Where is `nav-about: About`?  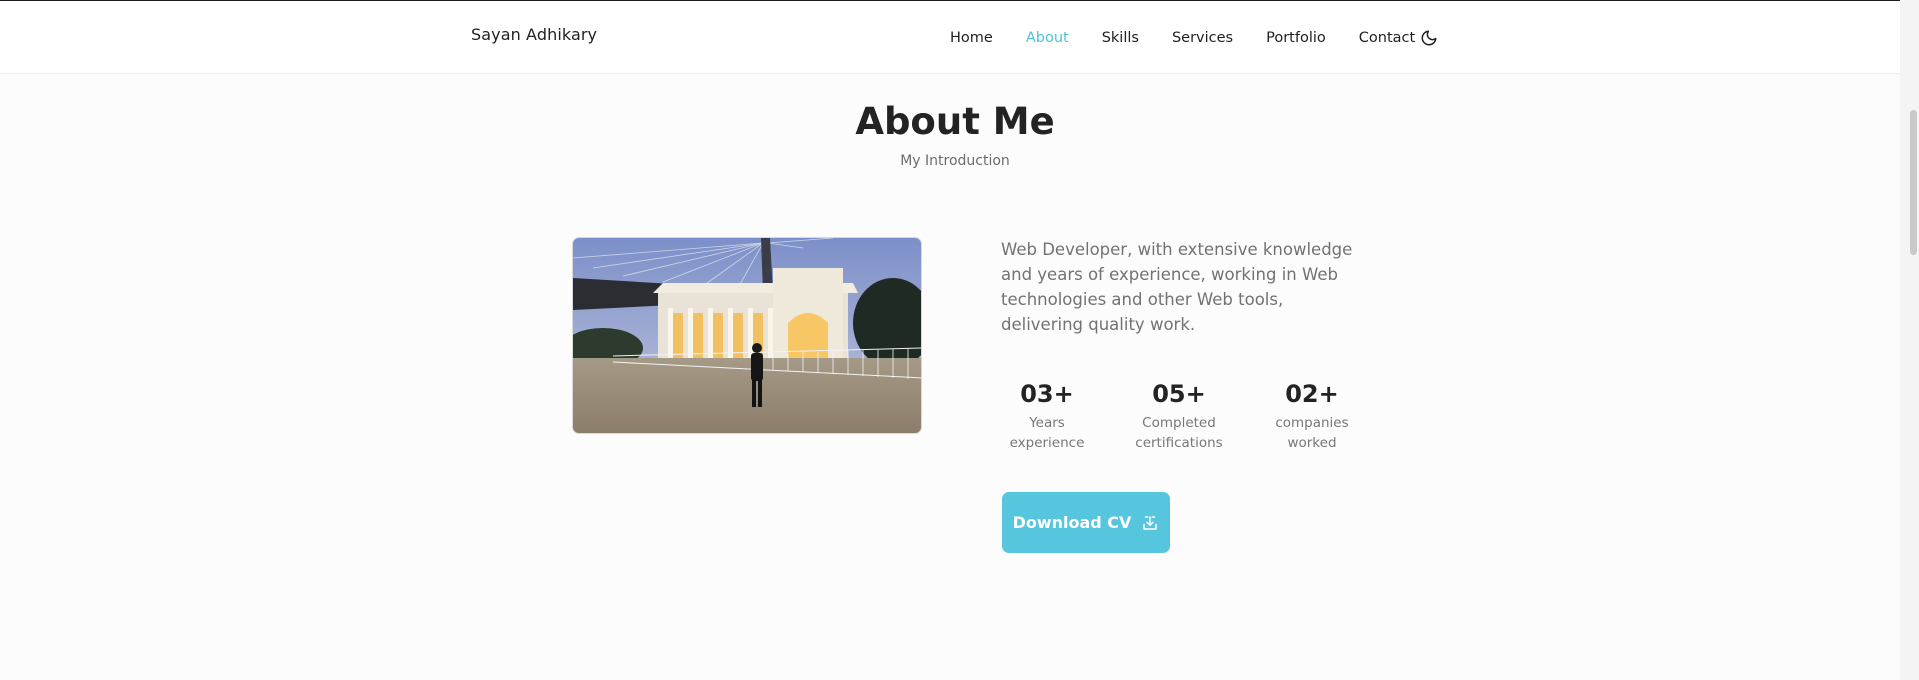
nav-about: About is located at coordinates (1047, 38).